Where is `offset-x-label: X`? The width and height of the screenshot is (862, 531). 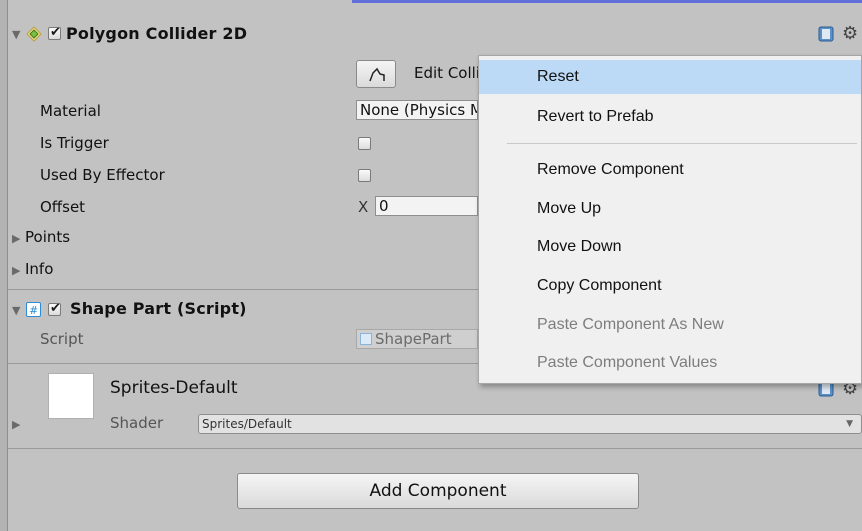 offset-x-label: X is located at coordinates (363, 207).